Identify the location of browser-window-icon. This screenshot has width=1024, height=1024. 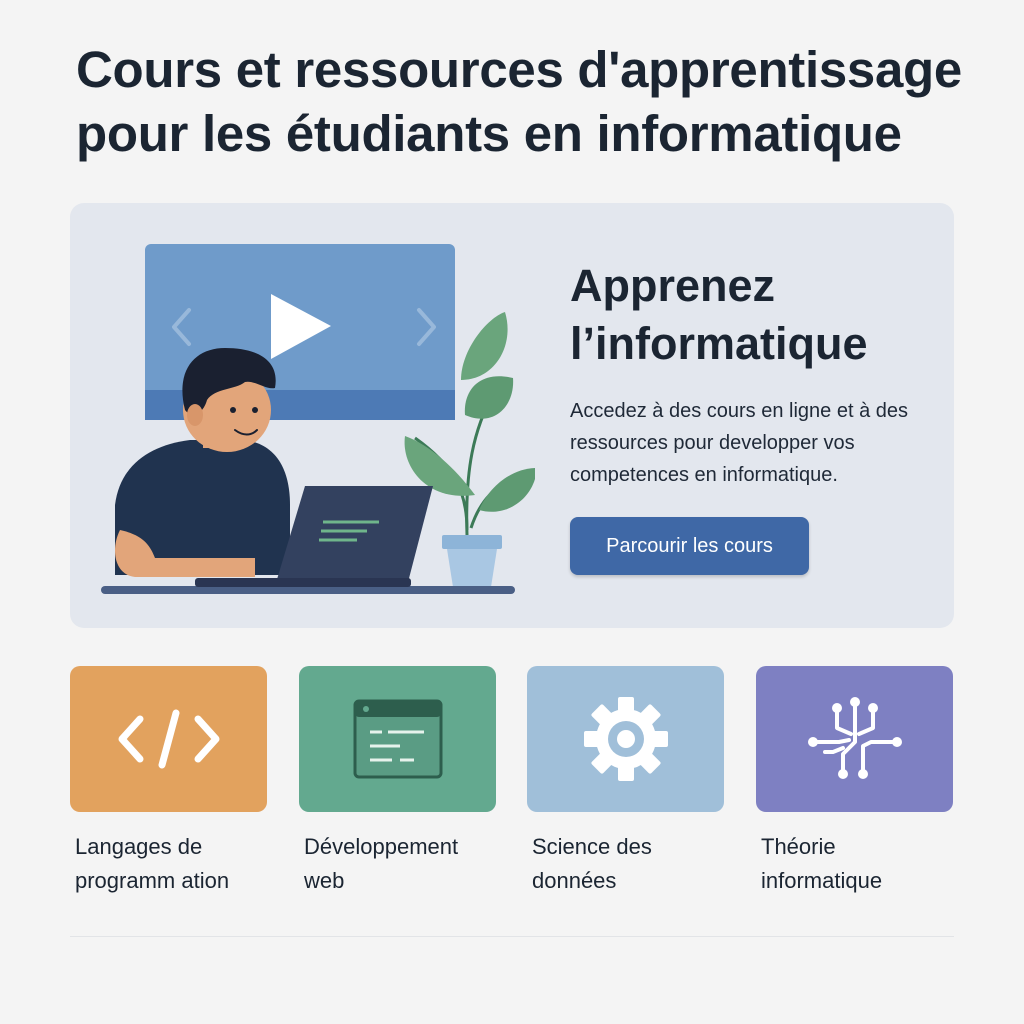
(397, 739).